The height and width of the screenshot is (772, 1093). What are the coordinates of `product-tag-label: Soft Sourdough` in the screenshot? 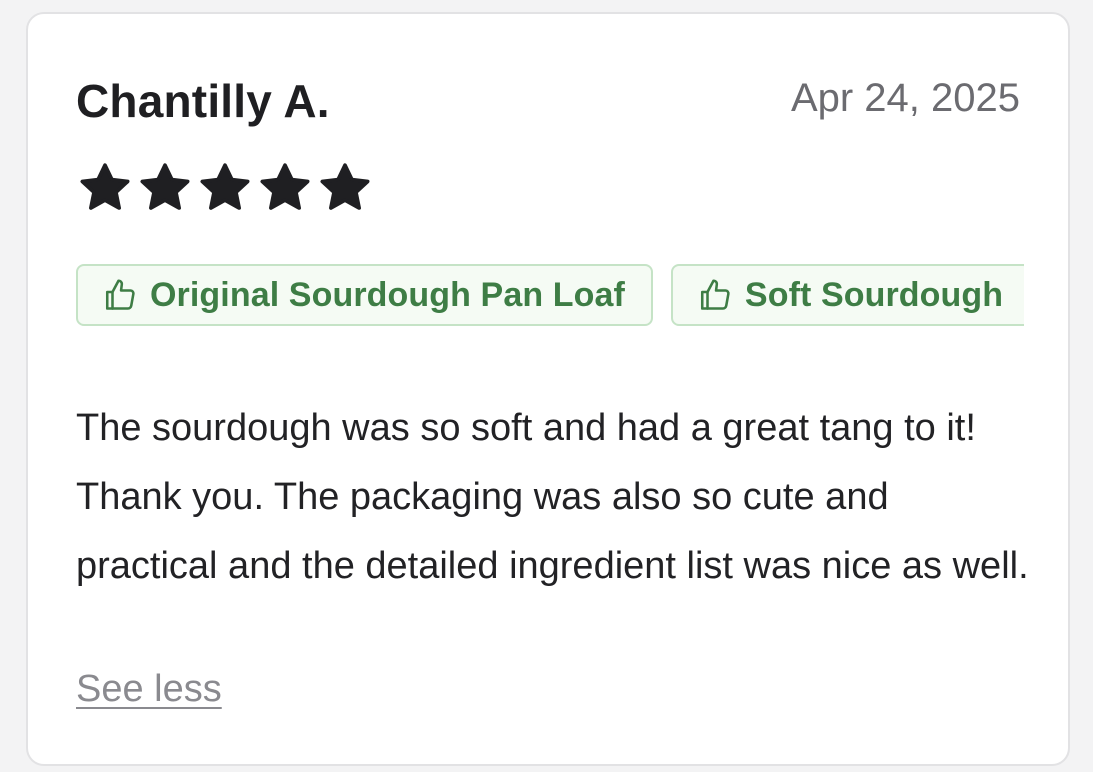 It's located at (874, 294).